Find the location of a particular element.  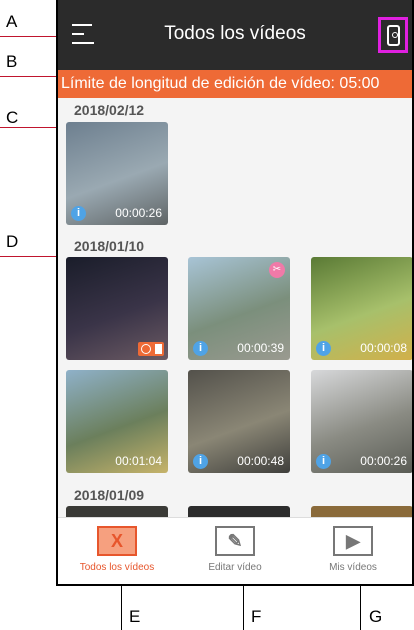

video-duration: 00:00:48 is located at coordinates (260, 461).